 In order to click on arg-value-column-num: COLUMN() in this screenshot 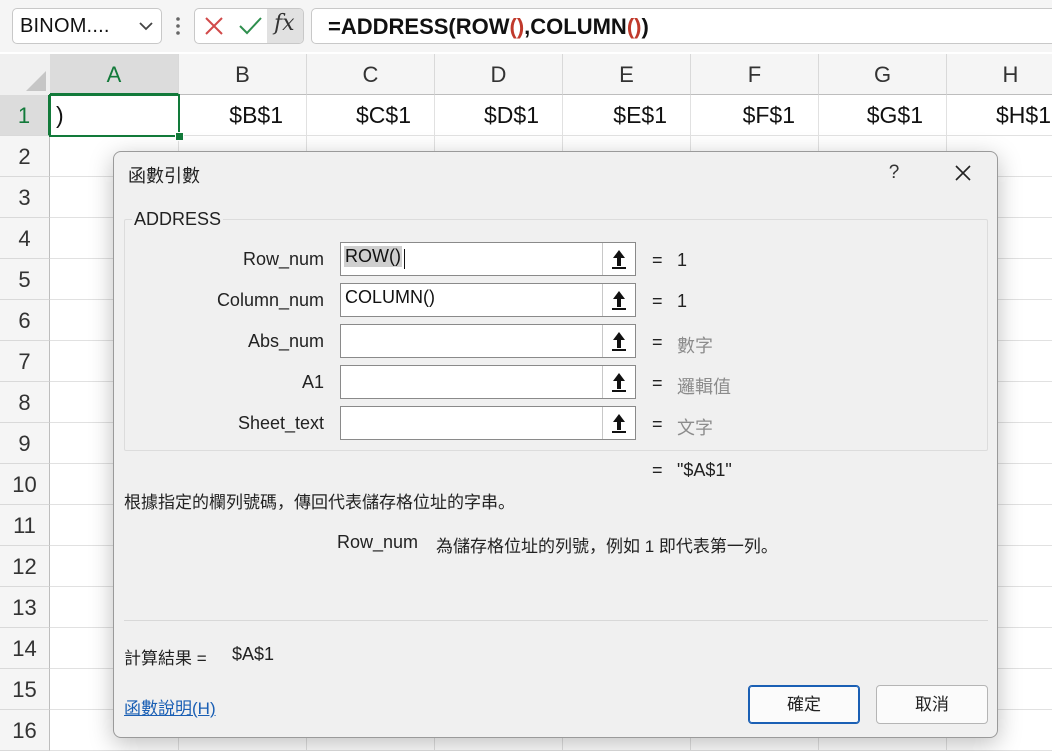, I will do `click(390, 297)`.